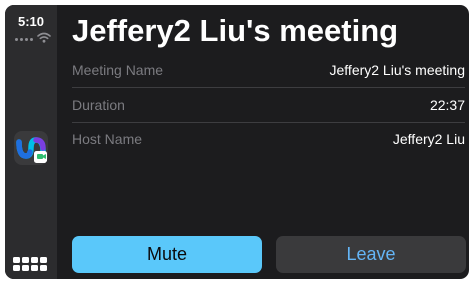 The height and width of the screenshot is (284, 475). What do you see at coordinates (268, 139) in the screenshot?
I see `host-name-row: Host Name Jeffery2 Liu` at bounding box center [268, 139].